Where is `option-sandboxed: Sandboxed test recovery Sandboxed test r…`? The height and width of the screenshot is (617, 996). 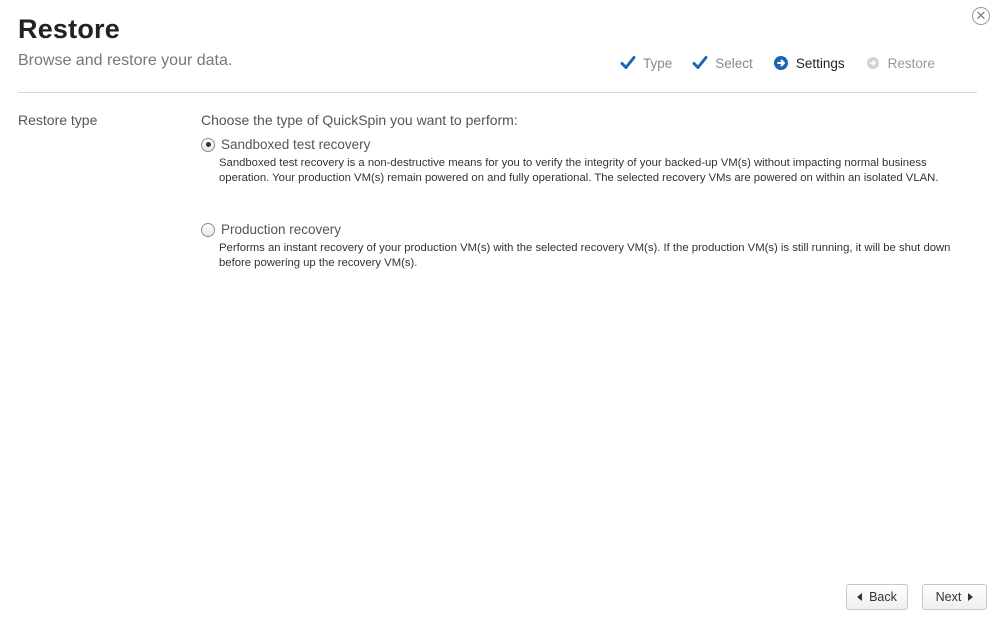 option-sandboxed: Sandboxed test recovery Sandboxed test r… is located at coordinates (581, 161).